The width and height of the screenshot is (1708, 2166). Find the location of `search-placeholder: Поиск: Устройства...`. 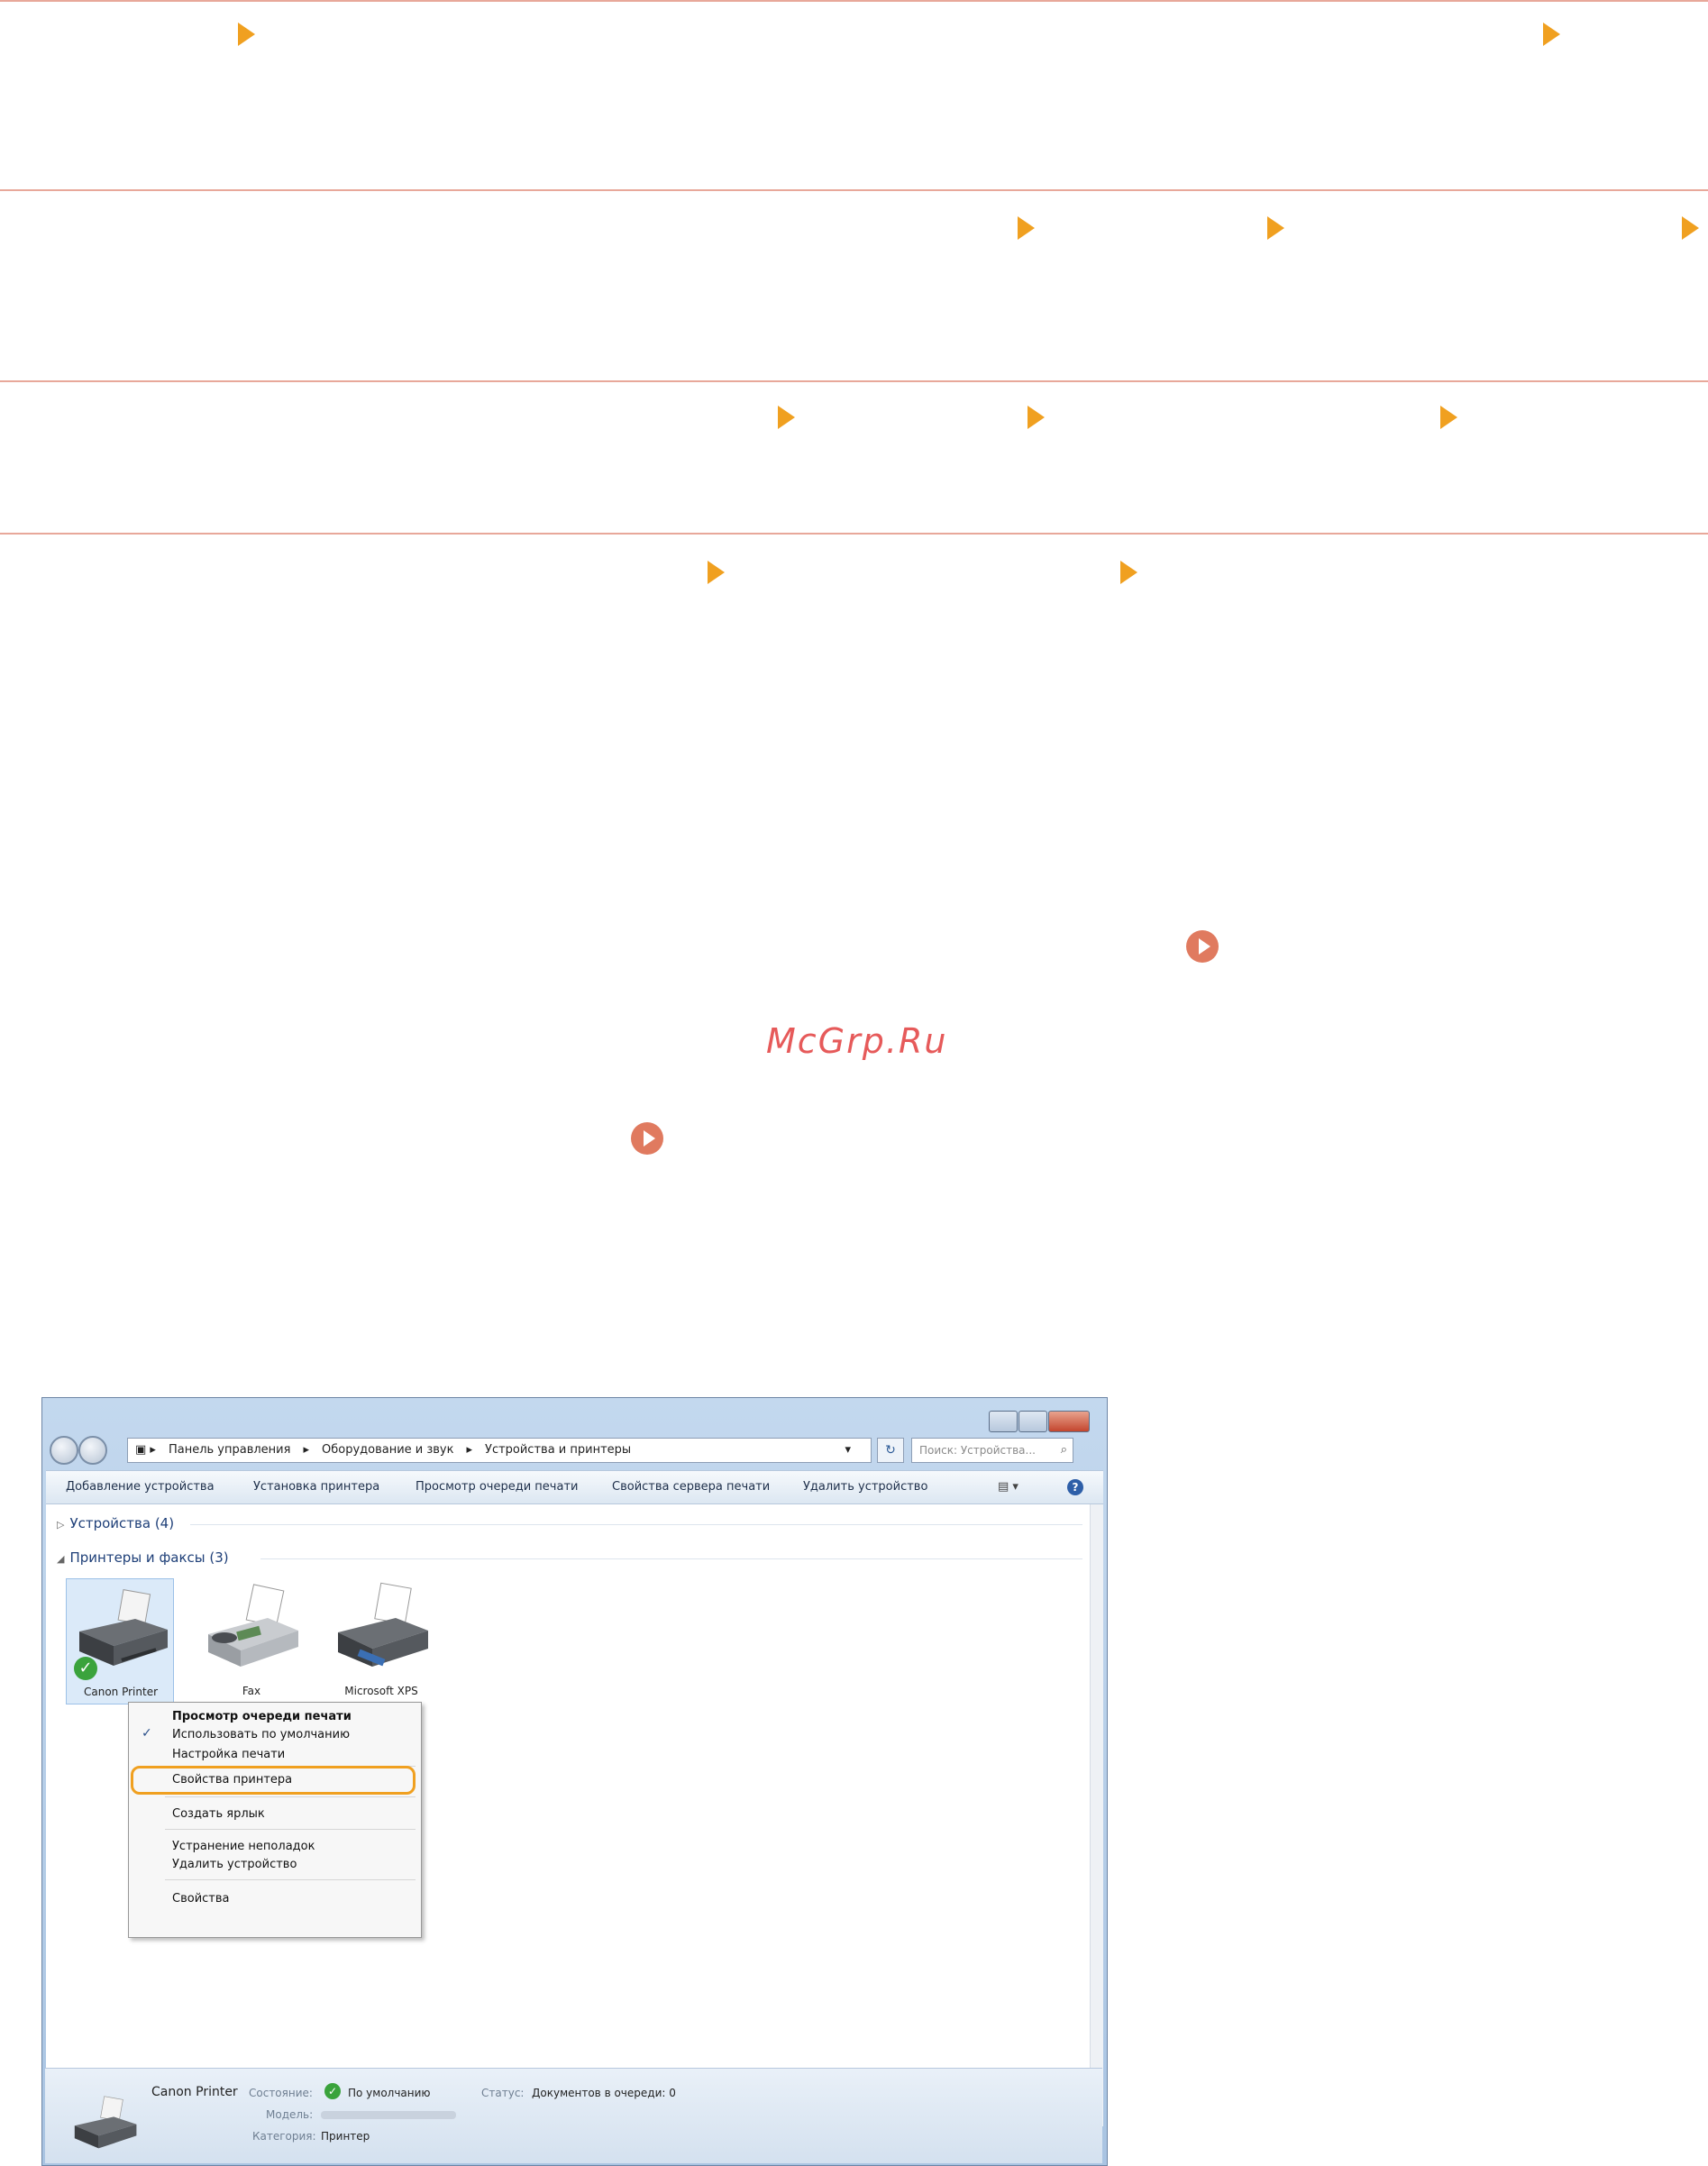

search-placeholder: Поиск: Устройства... is located at coordinates (977, 1450).